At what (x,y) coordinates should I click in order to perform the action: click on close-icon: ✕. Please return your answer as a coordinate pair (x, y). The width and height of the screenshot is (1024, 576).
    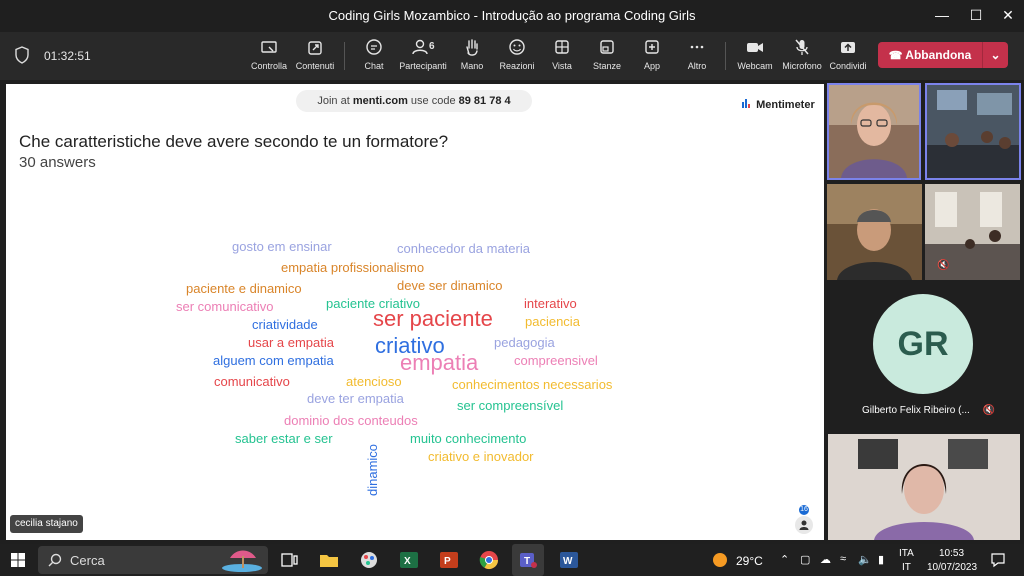
    Looking at the image, I should click on (1007, 15).